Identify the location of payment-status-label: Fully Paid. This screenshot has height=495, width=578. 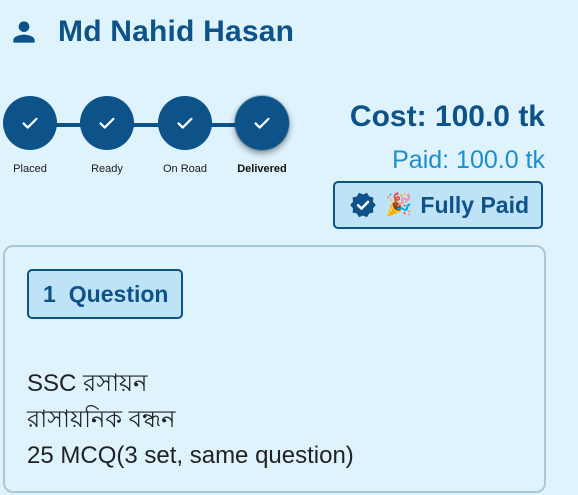
(475, 204).